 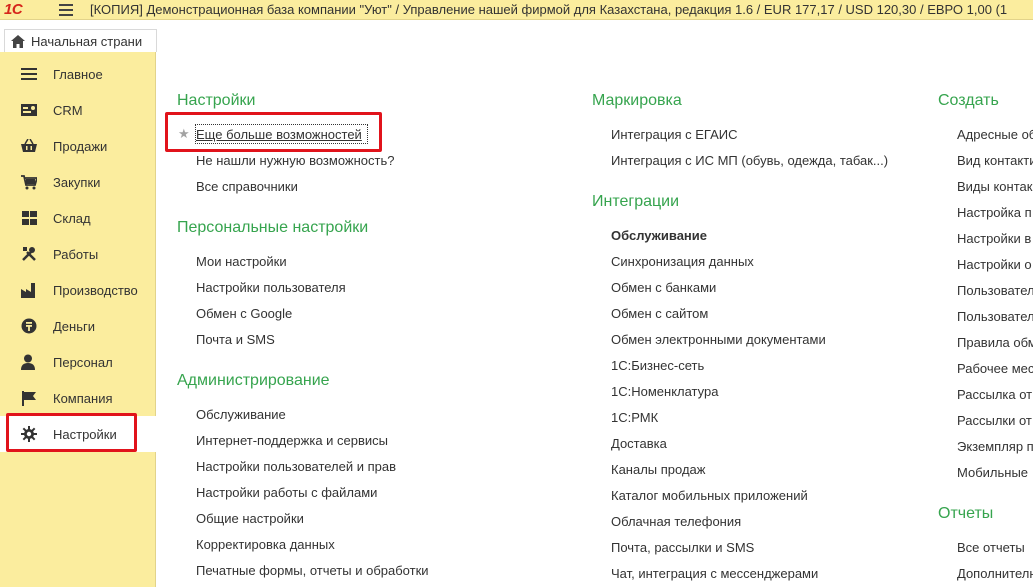 What do you see at coordinates (994, 394) in the screenshot?
I see `link-create-item: Рассылка от` at bounding box center [994, 394].